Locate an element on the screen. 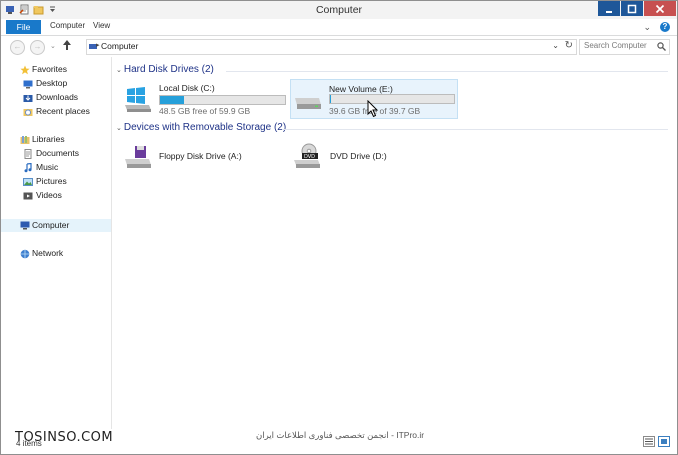 This screenshot has height=455, width=678. sidebar-item-pictures: Pictures is located at coordinates (56, 182).